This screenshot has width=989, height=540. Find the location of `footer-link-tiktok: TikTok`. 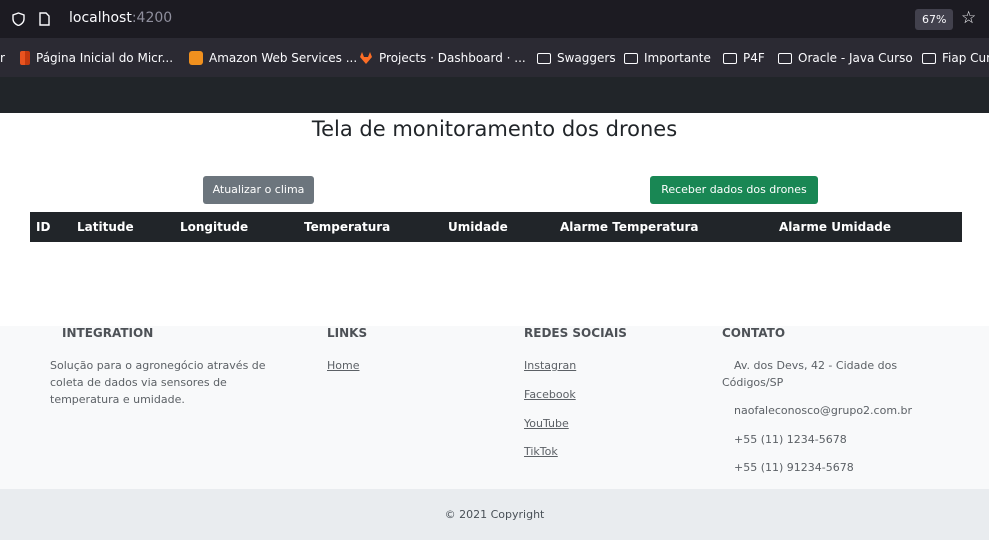

footer-link-tiktok: TikTok is located at coordinates (541, 451).